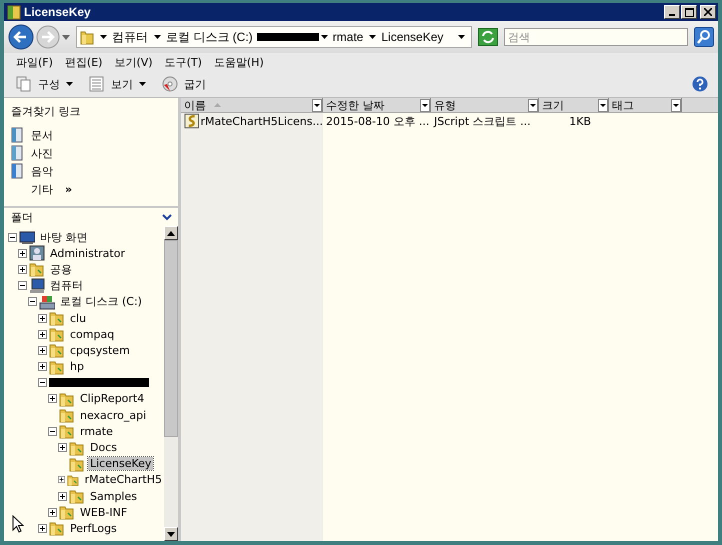 The height and width of the screenshot is (545, 722). I want to click on tree-item: Samples, so click(113, 496).